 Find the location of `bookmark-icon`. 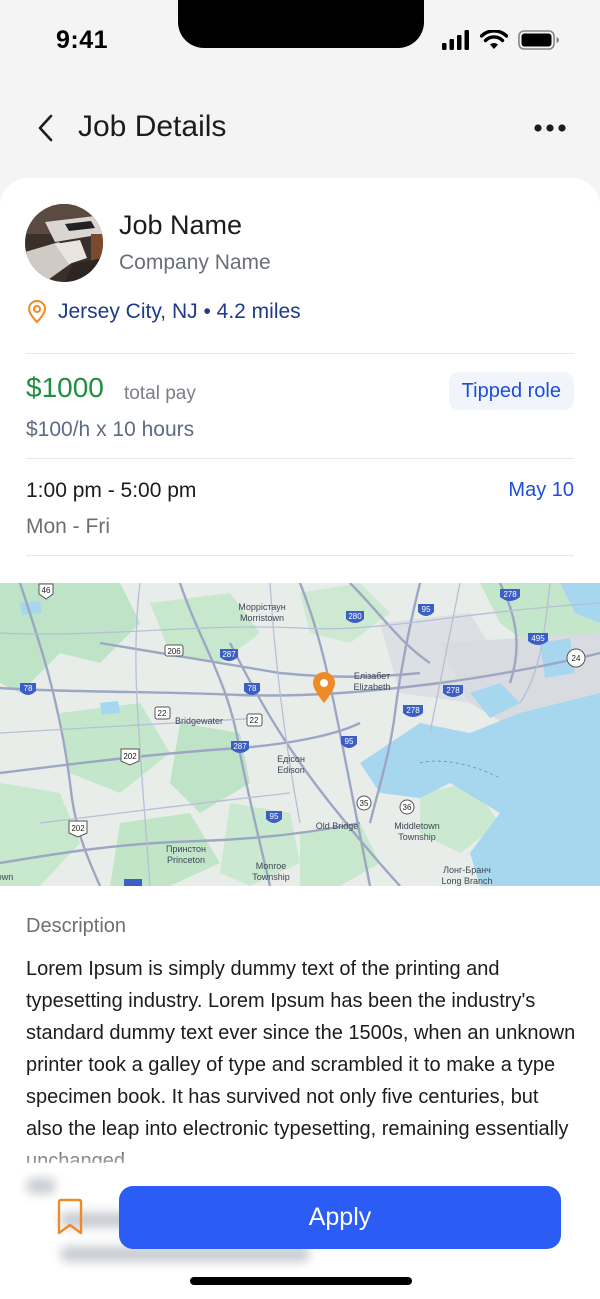

bookmark-icon is located at coordinates (70, 1216).